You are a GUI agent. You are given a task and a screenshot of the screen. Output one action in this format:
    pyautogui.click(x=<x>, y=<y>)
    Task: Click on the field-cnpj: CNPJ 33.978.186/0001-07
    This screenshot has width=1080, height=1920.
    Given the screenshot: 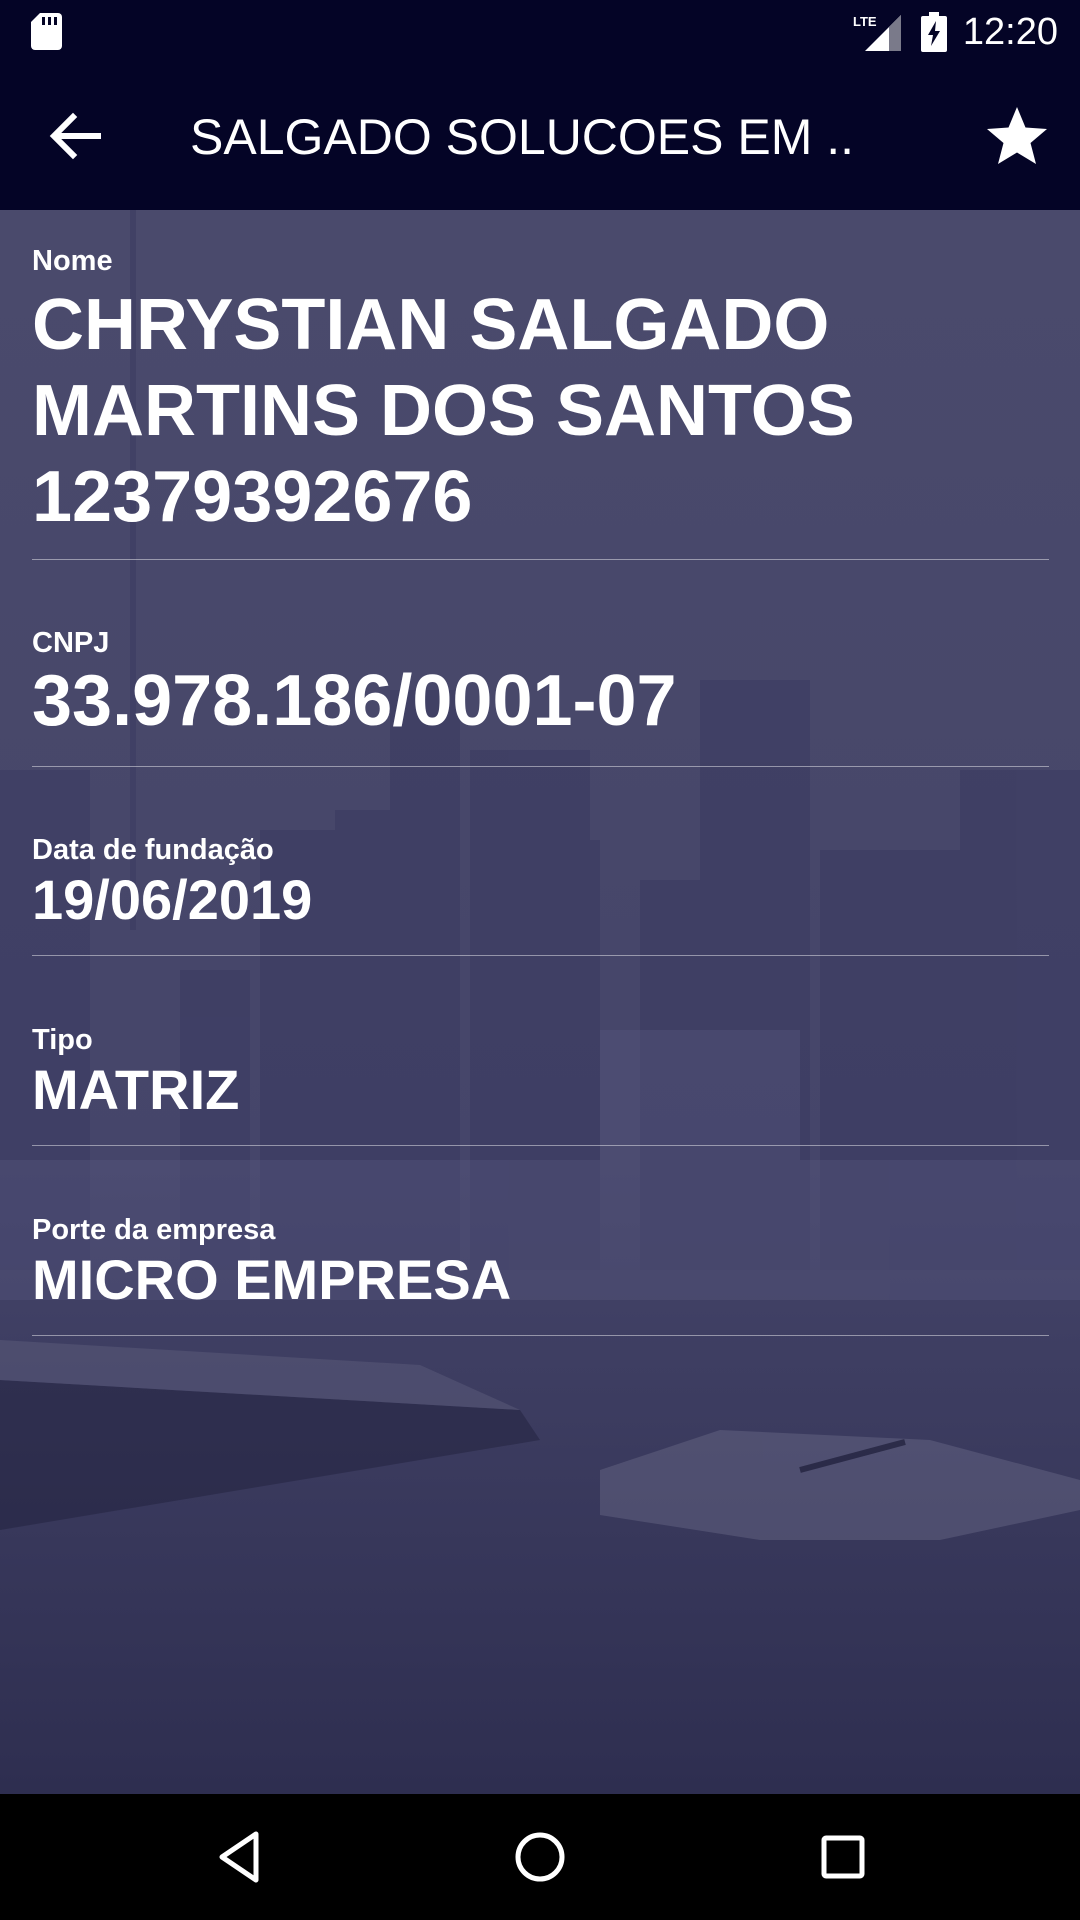 What is the action you would take?
    pyautogui.click(x=540, y=696)
    